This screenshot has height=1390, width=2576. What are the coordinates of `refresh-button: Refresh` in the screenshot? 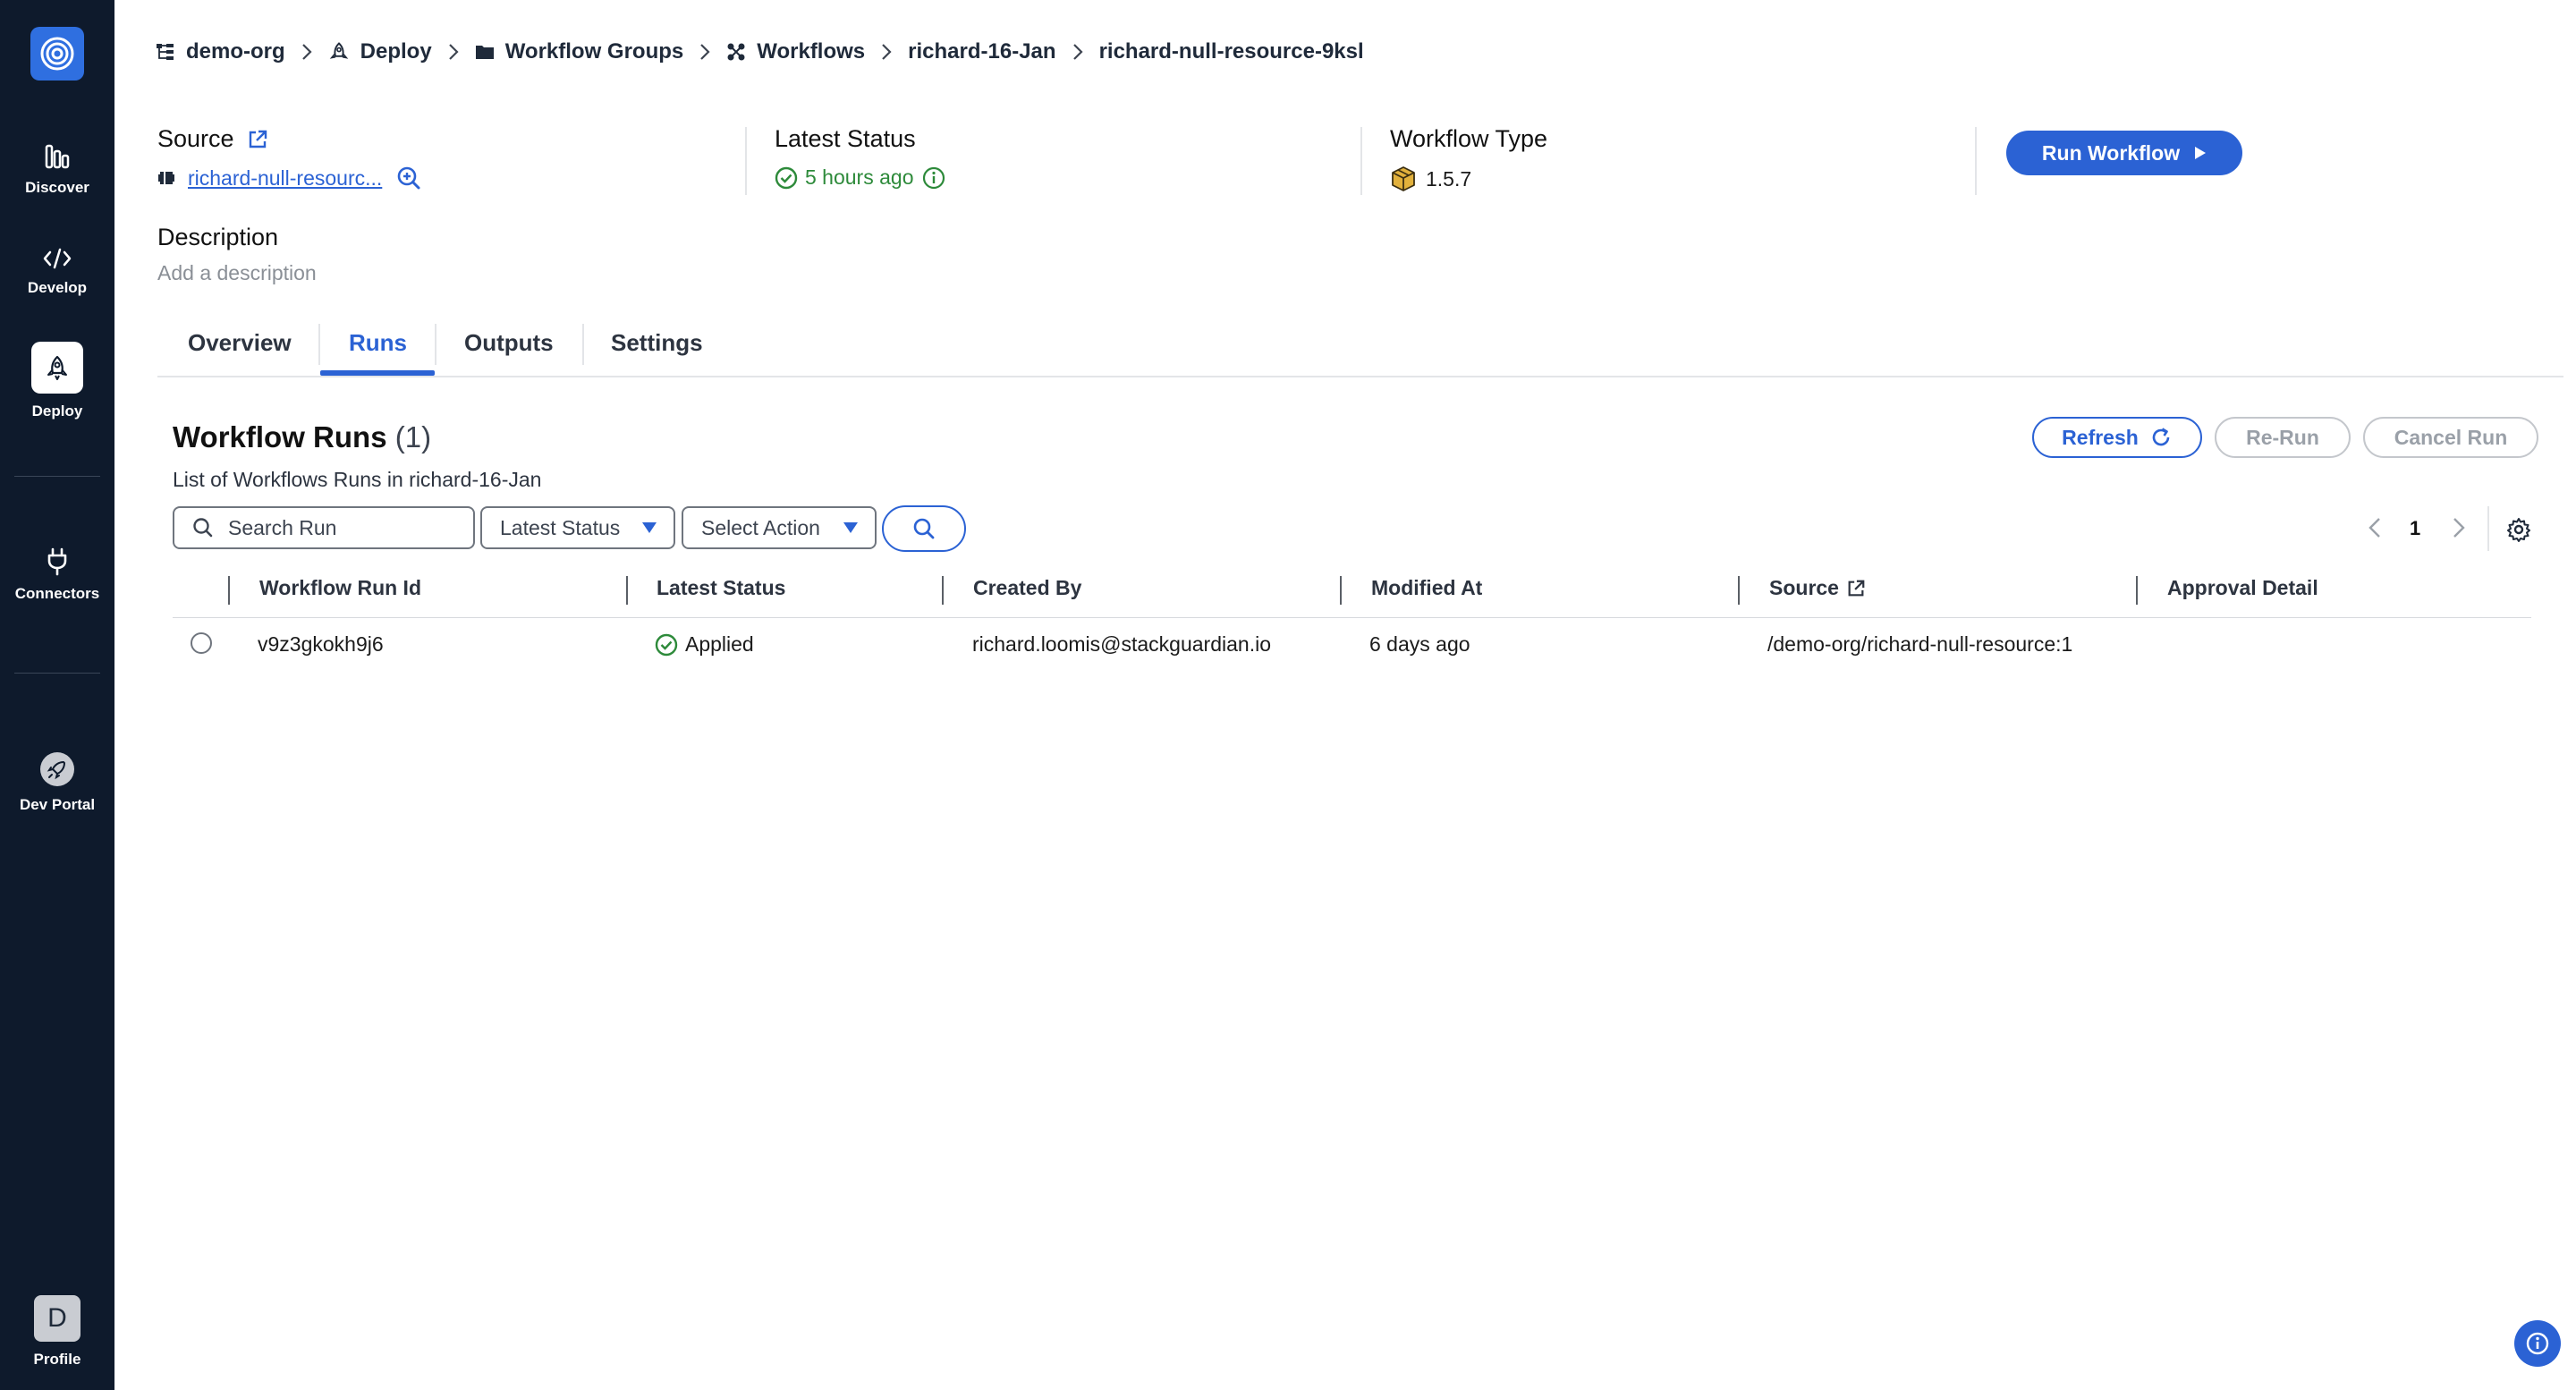 It's located at (2117, 437).